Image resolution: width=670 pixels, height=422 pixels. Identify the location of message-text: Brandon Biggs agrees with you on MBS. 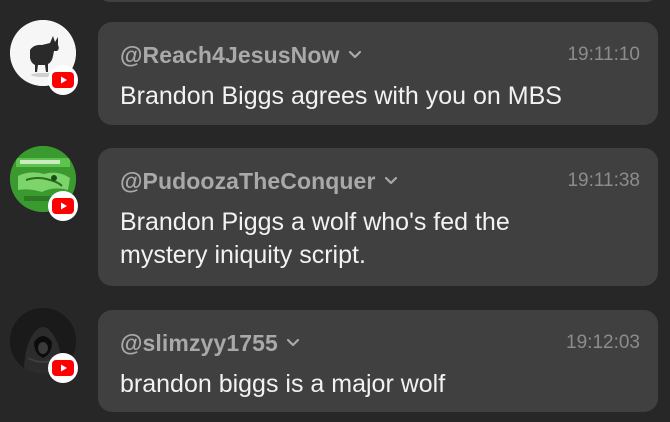
(341, 96).